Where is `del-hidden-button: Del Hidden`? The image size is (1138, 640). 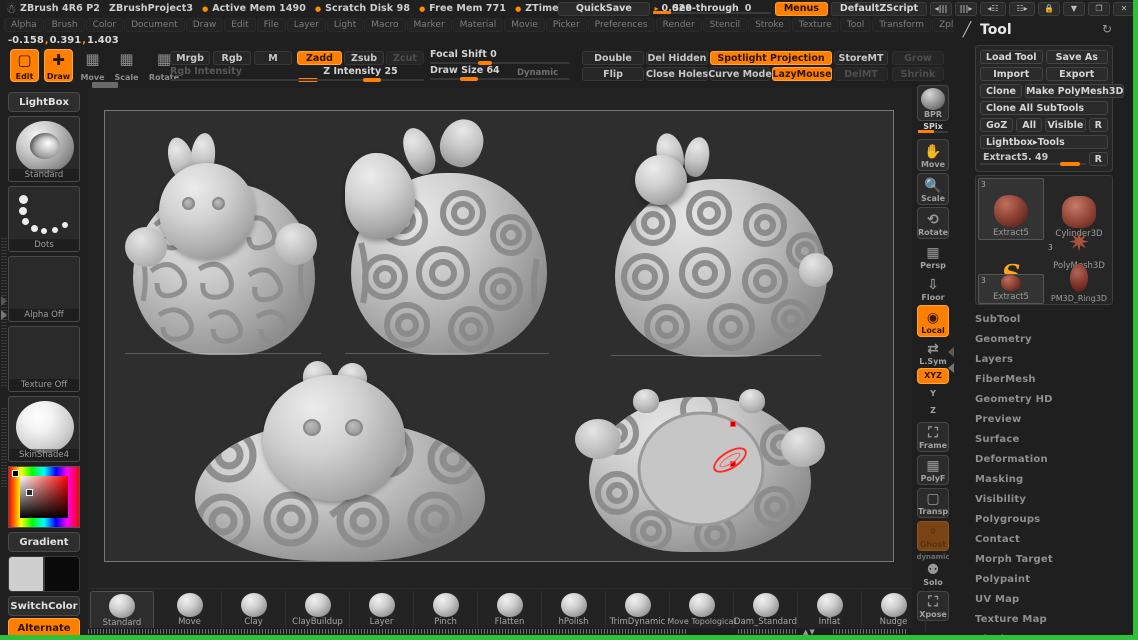 del-hidden-button: Del Hidden is located at coordinates (677, 58).